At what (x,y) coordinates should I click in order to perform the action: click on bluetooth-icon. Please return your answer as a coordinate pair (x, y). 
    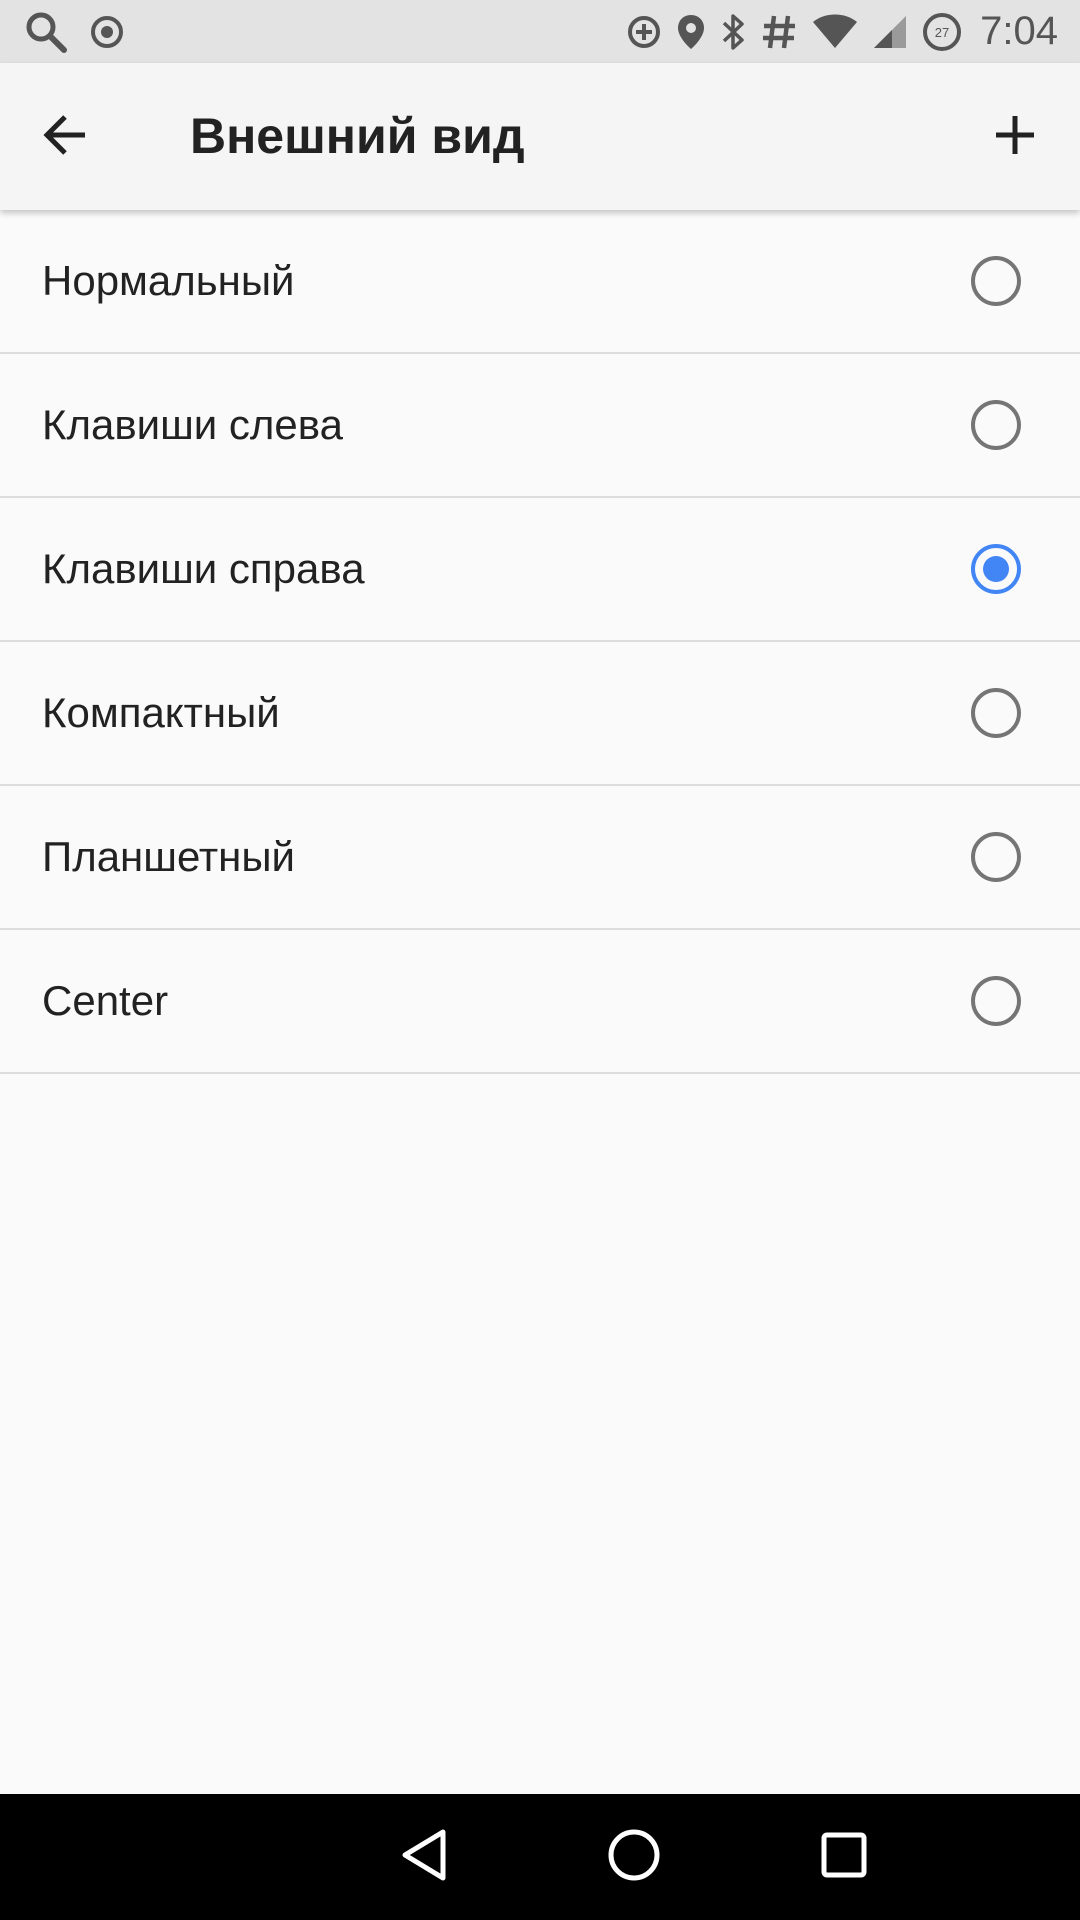
    Looking at the image, I should click on (733, 32).